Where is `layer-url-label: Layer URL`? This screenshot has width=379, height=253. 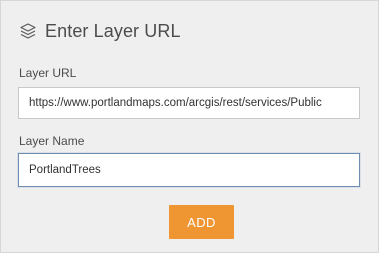 layer-url-label: Layer URL is located at coordinates (48, 73).